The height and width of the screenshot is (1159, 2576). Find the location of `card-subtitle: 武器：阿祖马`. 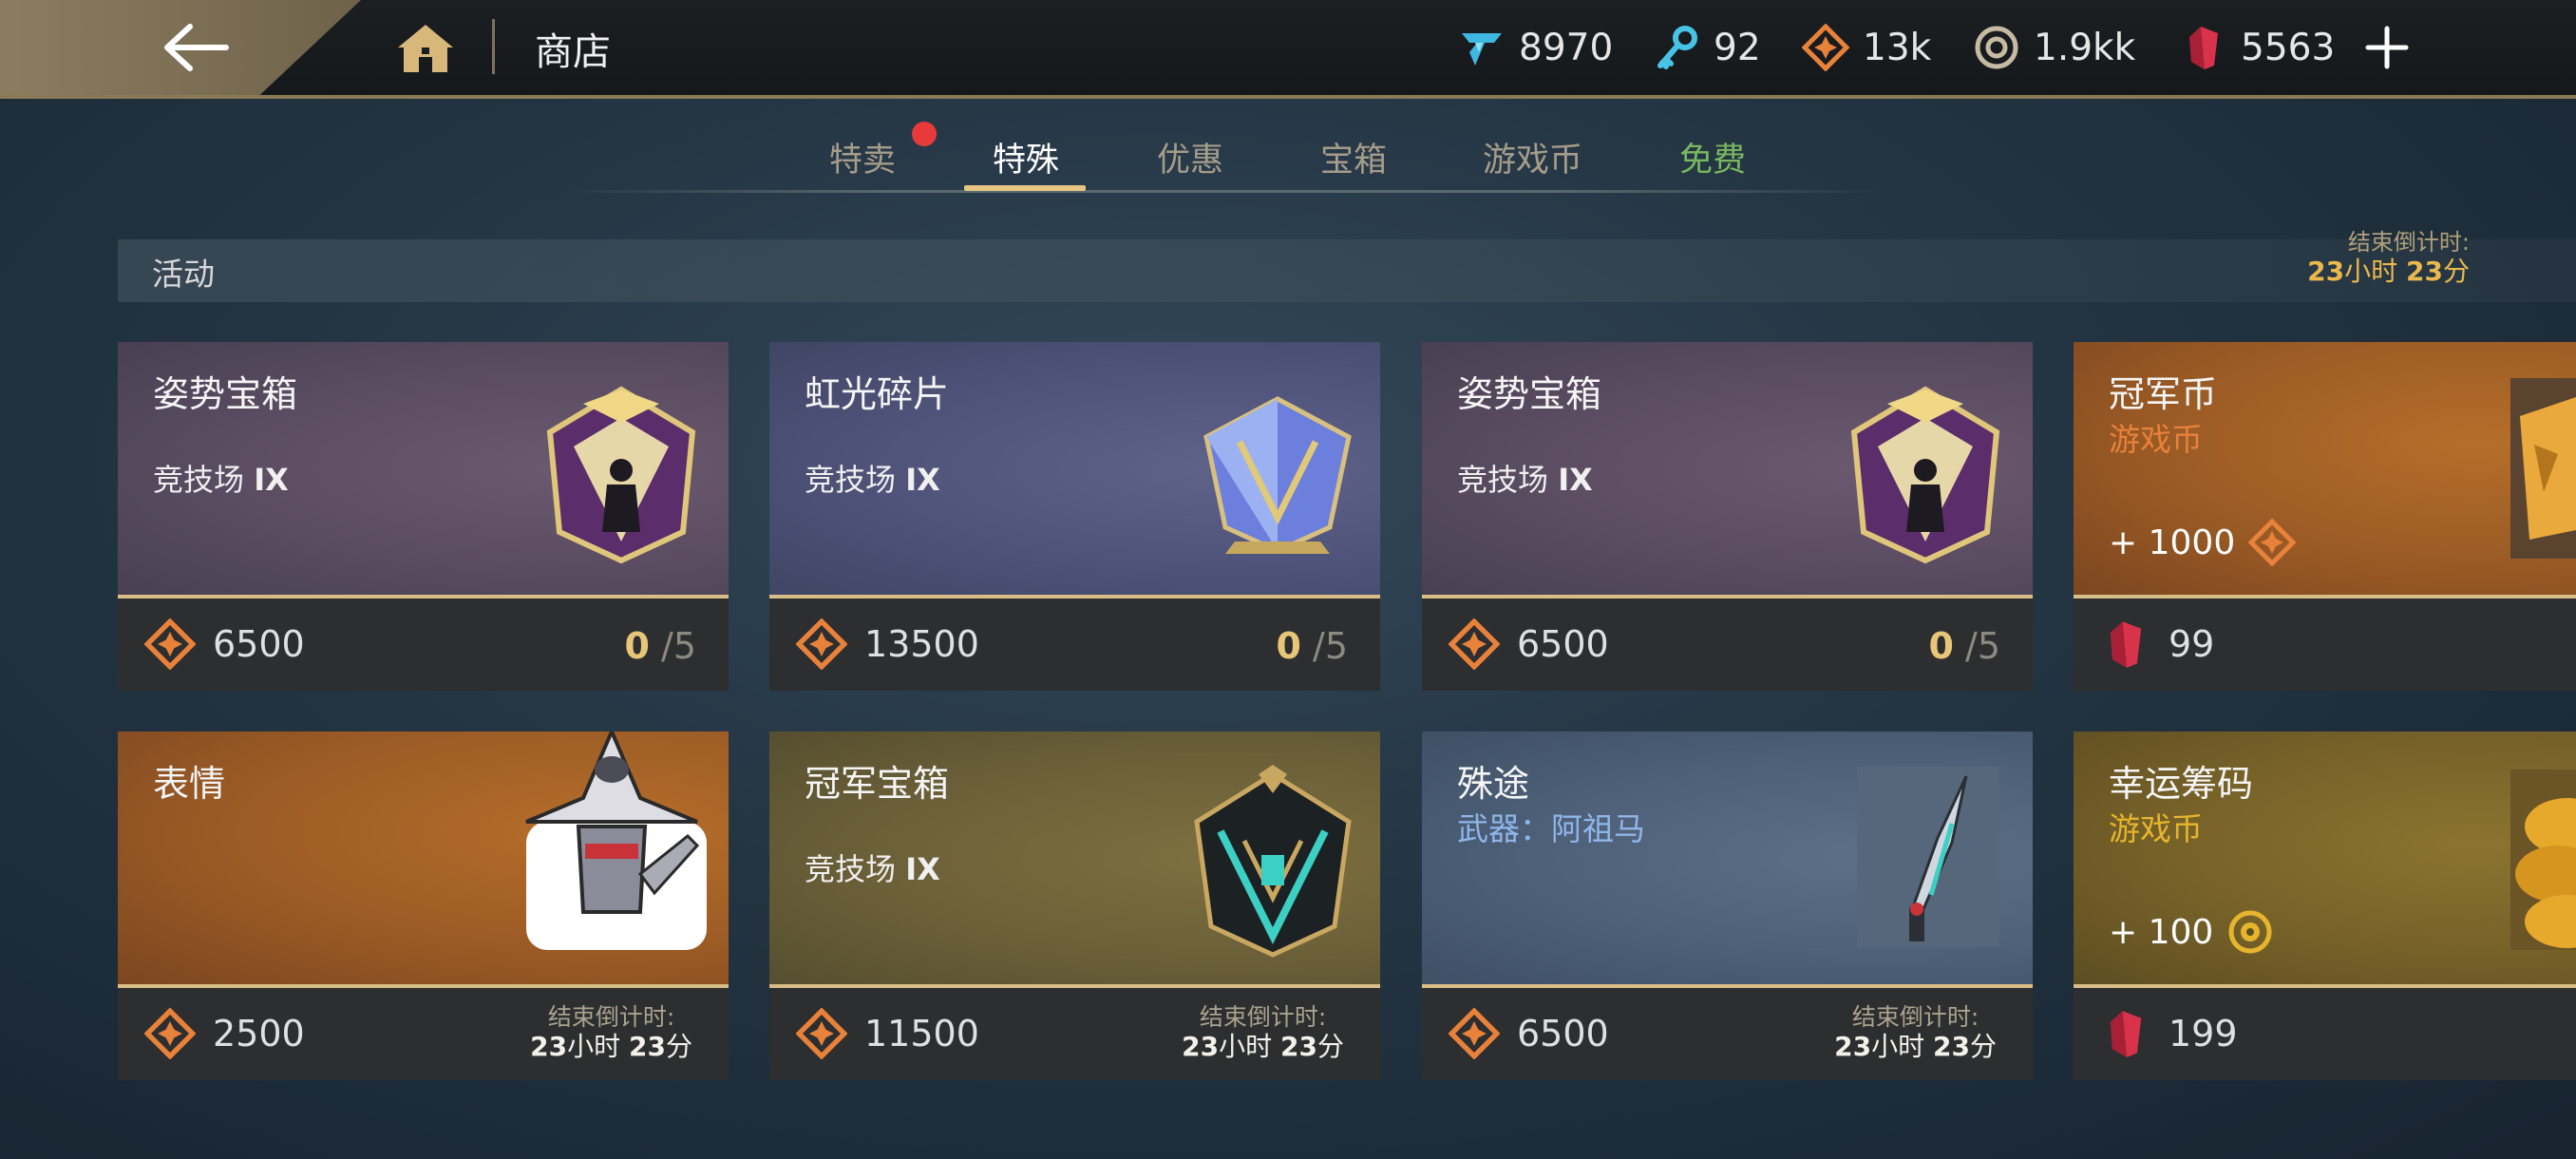

card-subtitle: 武器：阿祖马 is located at coordinates (1551, 828).